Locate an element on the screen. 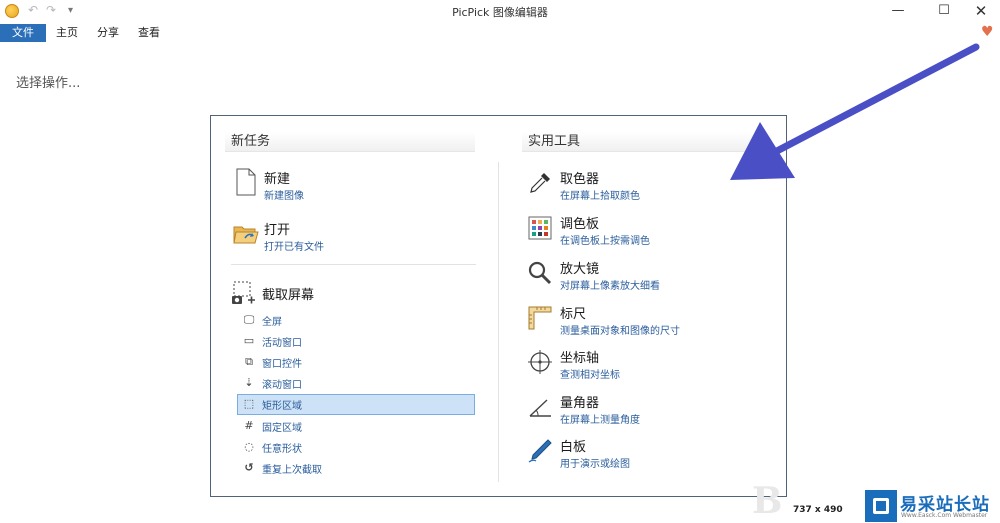 Image resolution: width=1000 pixels, height=523 pixels. window-title: PicPick 图像编辑器 is located at coordinates (500, 12).